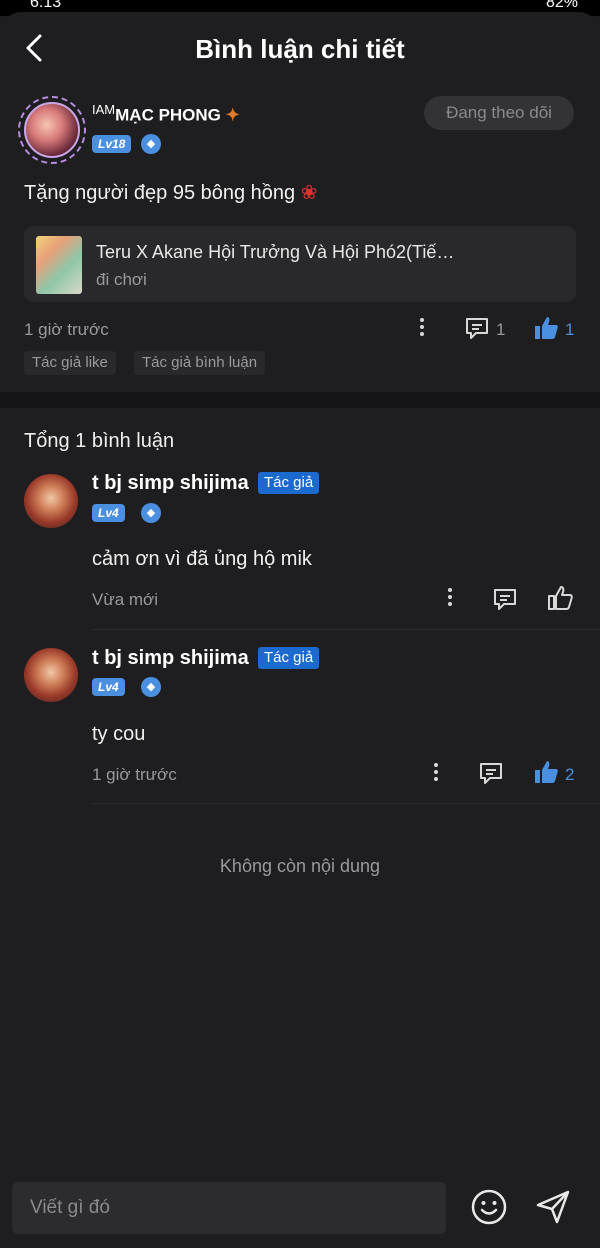 Image resolution: width=600 pixels, height=1248 pixels. I want to click on post-time: 1 giờ trước, so click(66, 329).